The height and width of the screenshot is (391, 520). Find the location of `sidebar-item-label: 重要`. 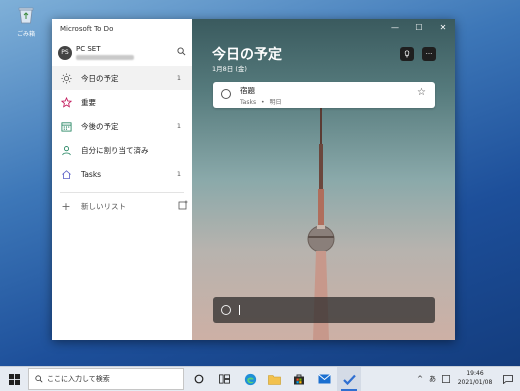

sidebar-item-label: 重要 is located at coordinates (88, 102).